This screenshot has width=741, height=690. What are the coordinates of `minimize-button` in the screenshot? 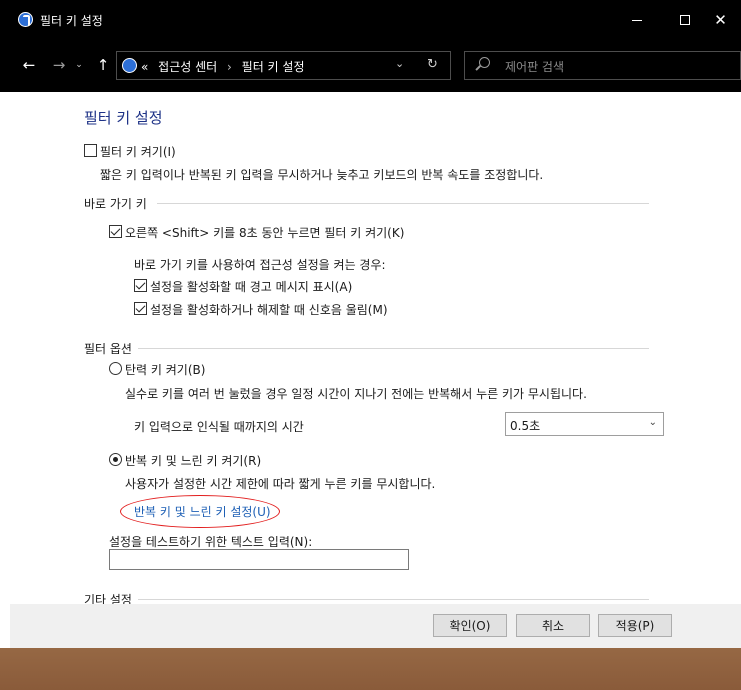 It's located at (637, 20).